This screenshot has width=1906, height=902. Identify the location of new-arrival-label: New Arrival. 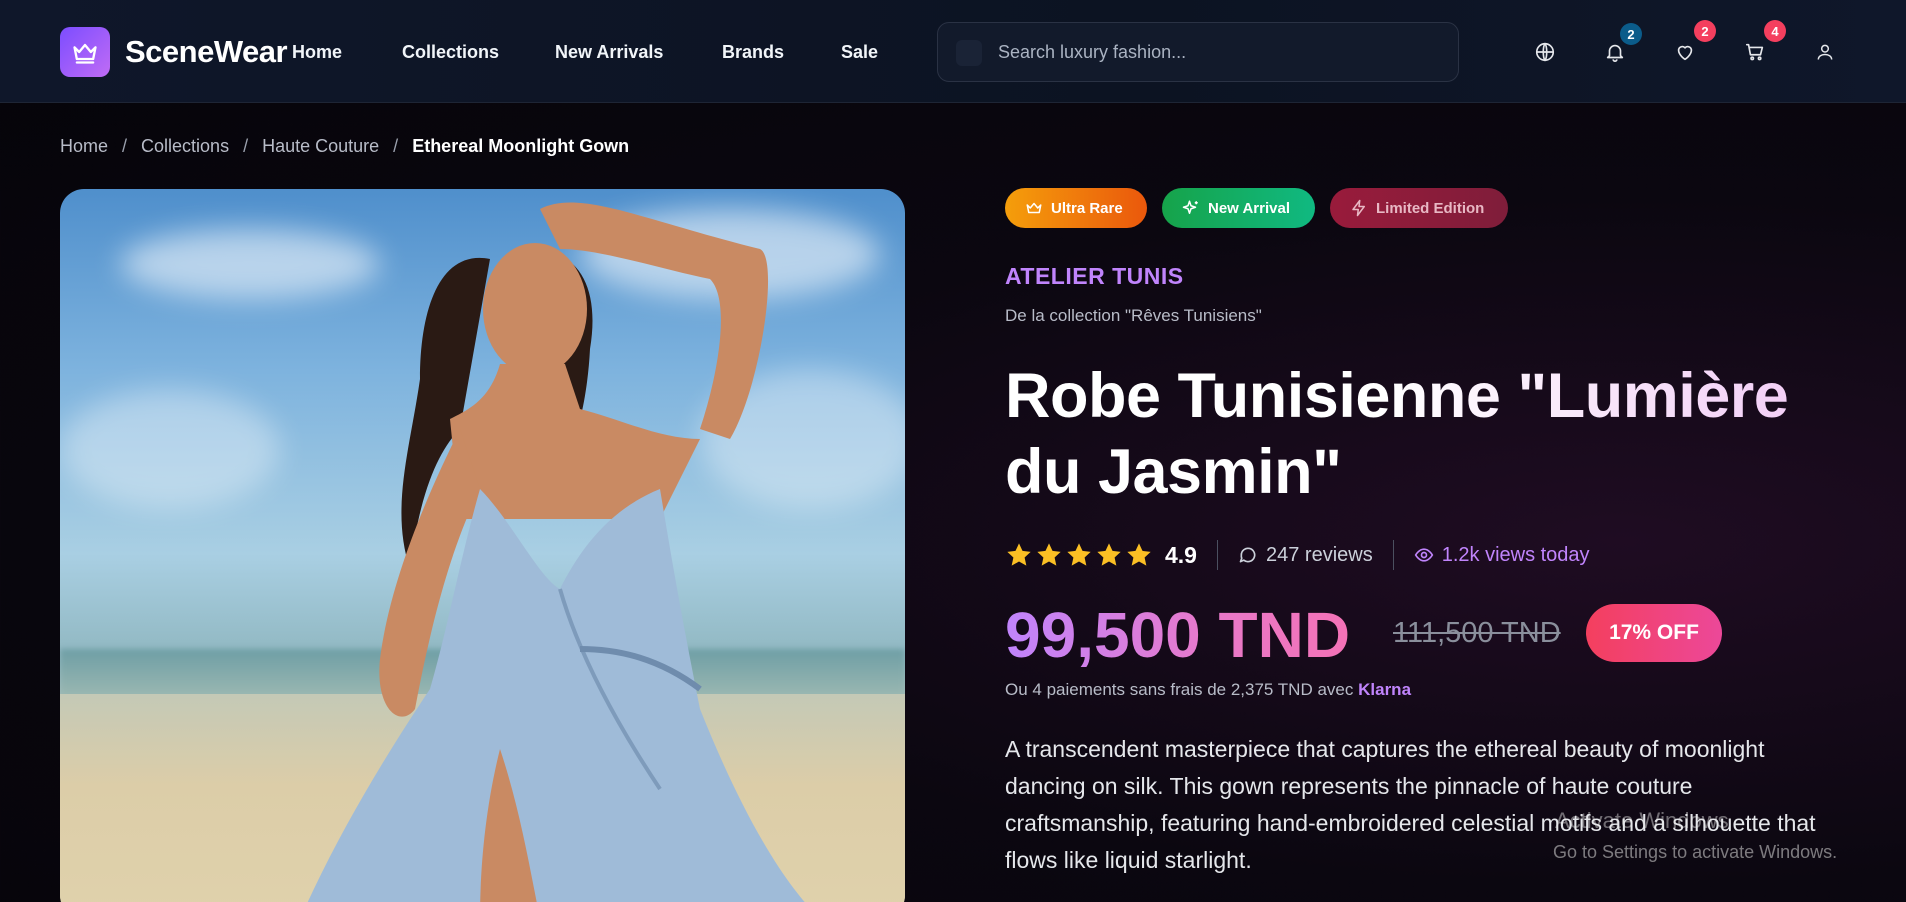
(1249, 208).